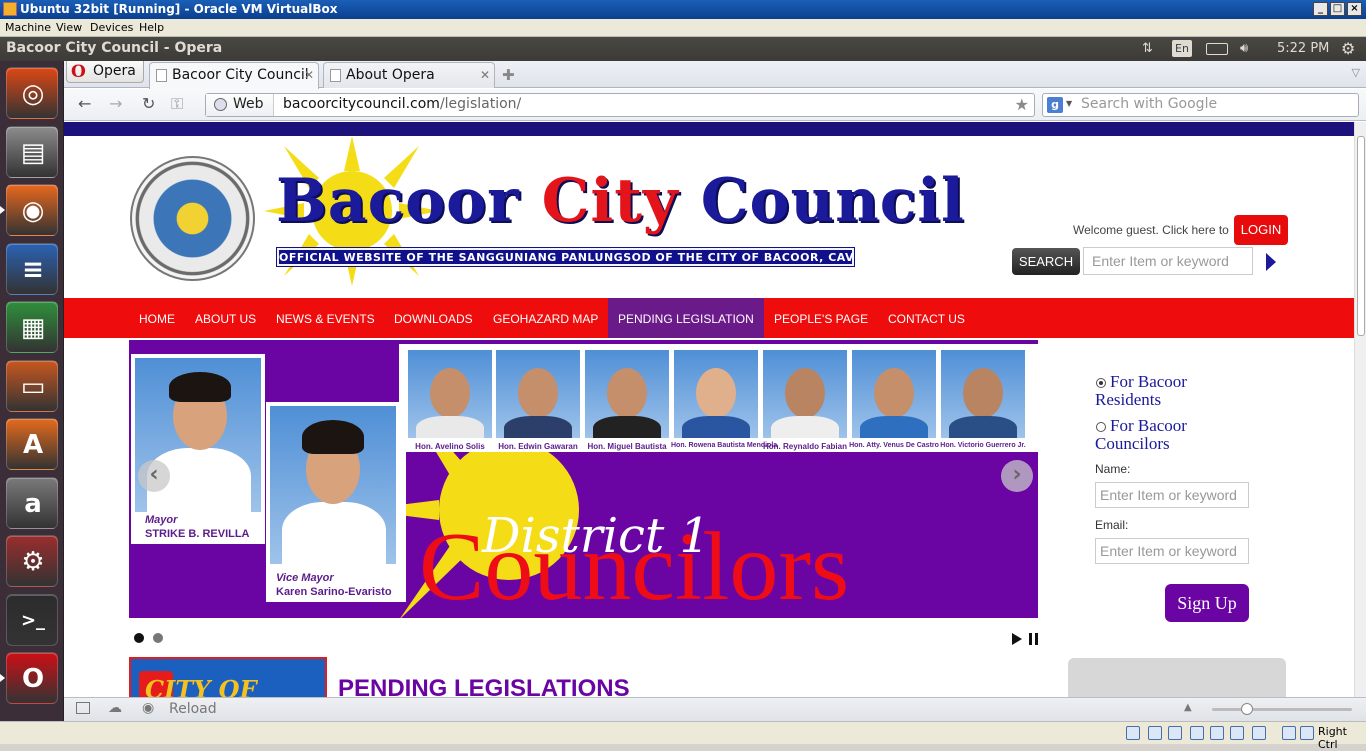 The height and width of the screenshot is (751, 1366). Describe the element at coordinates (402, 104) in the screenshot. I see `address-url: bacoorcitycouncil.com/legislation/` at that location.